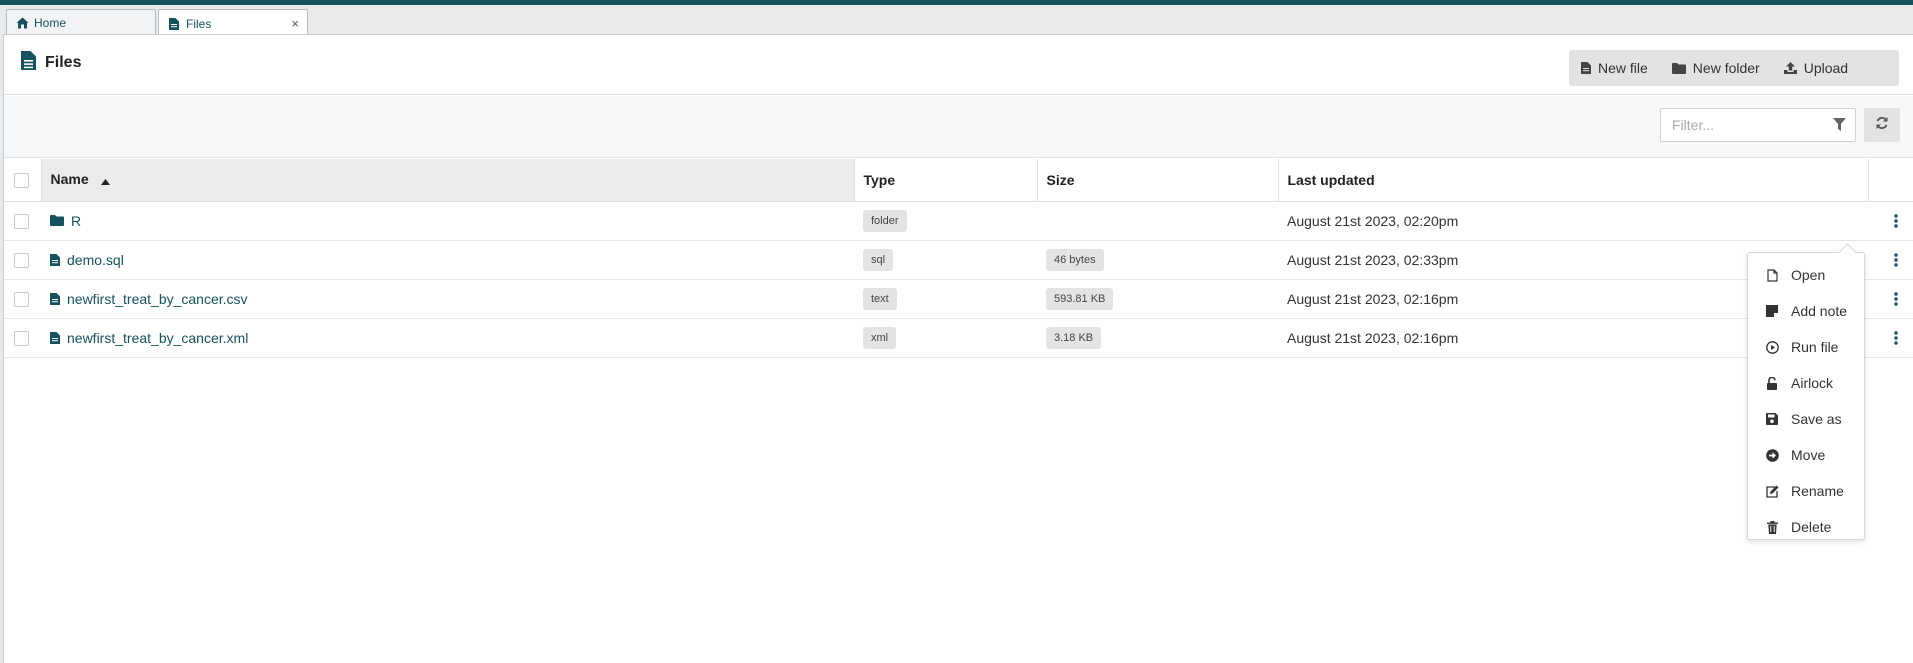  What do you see at coordinates (76, 221) in the screenshot?
I see `file-name-link: R` at bounding box center [76, 221].